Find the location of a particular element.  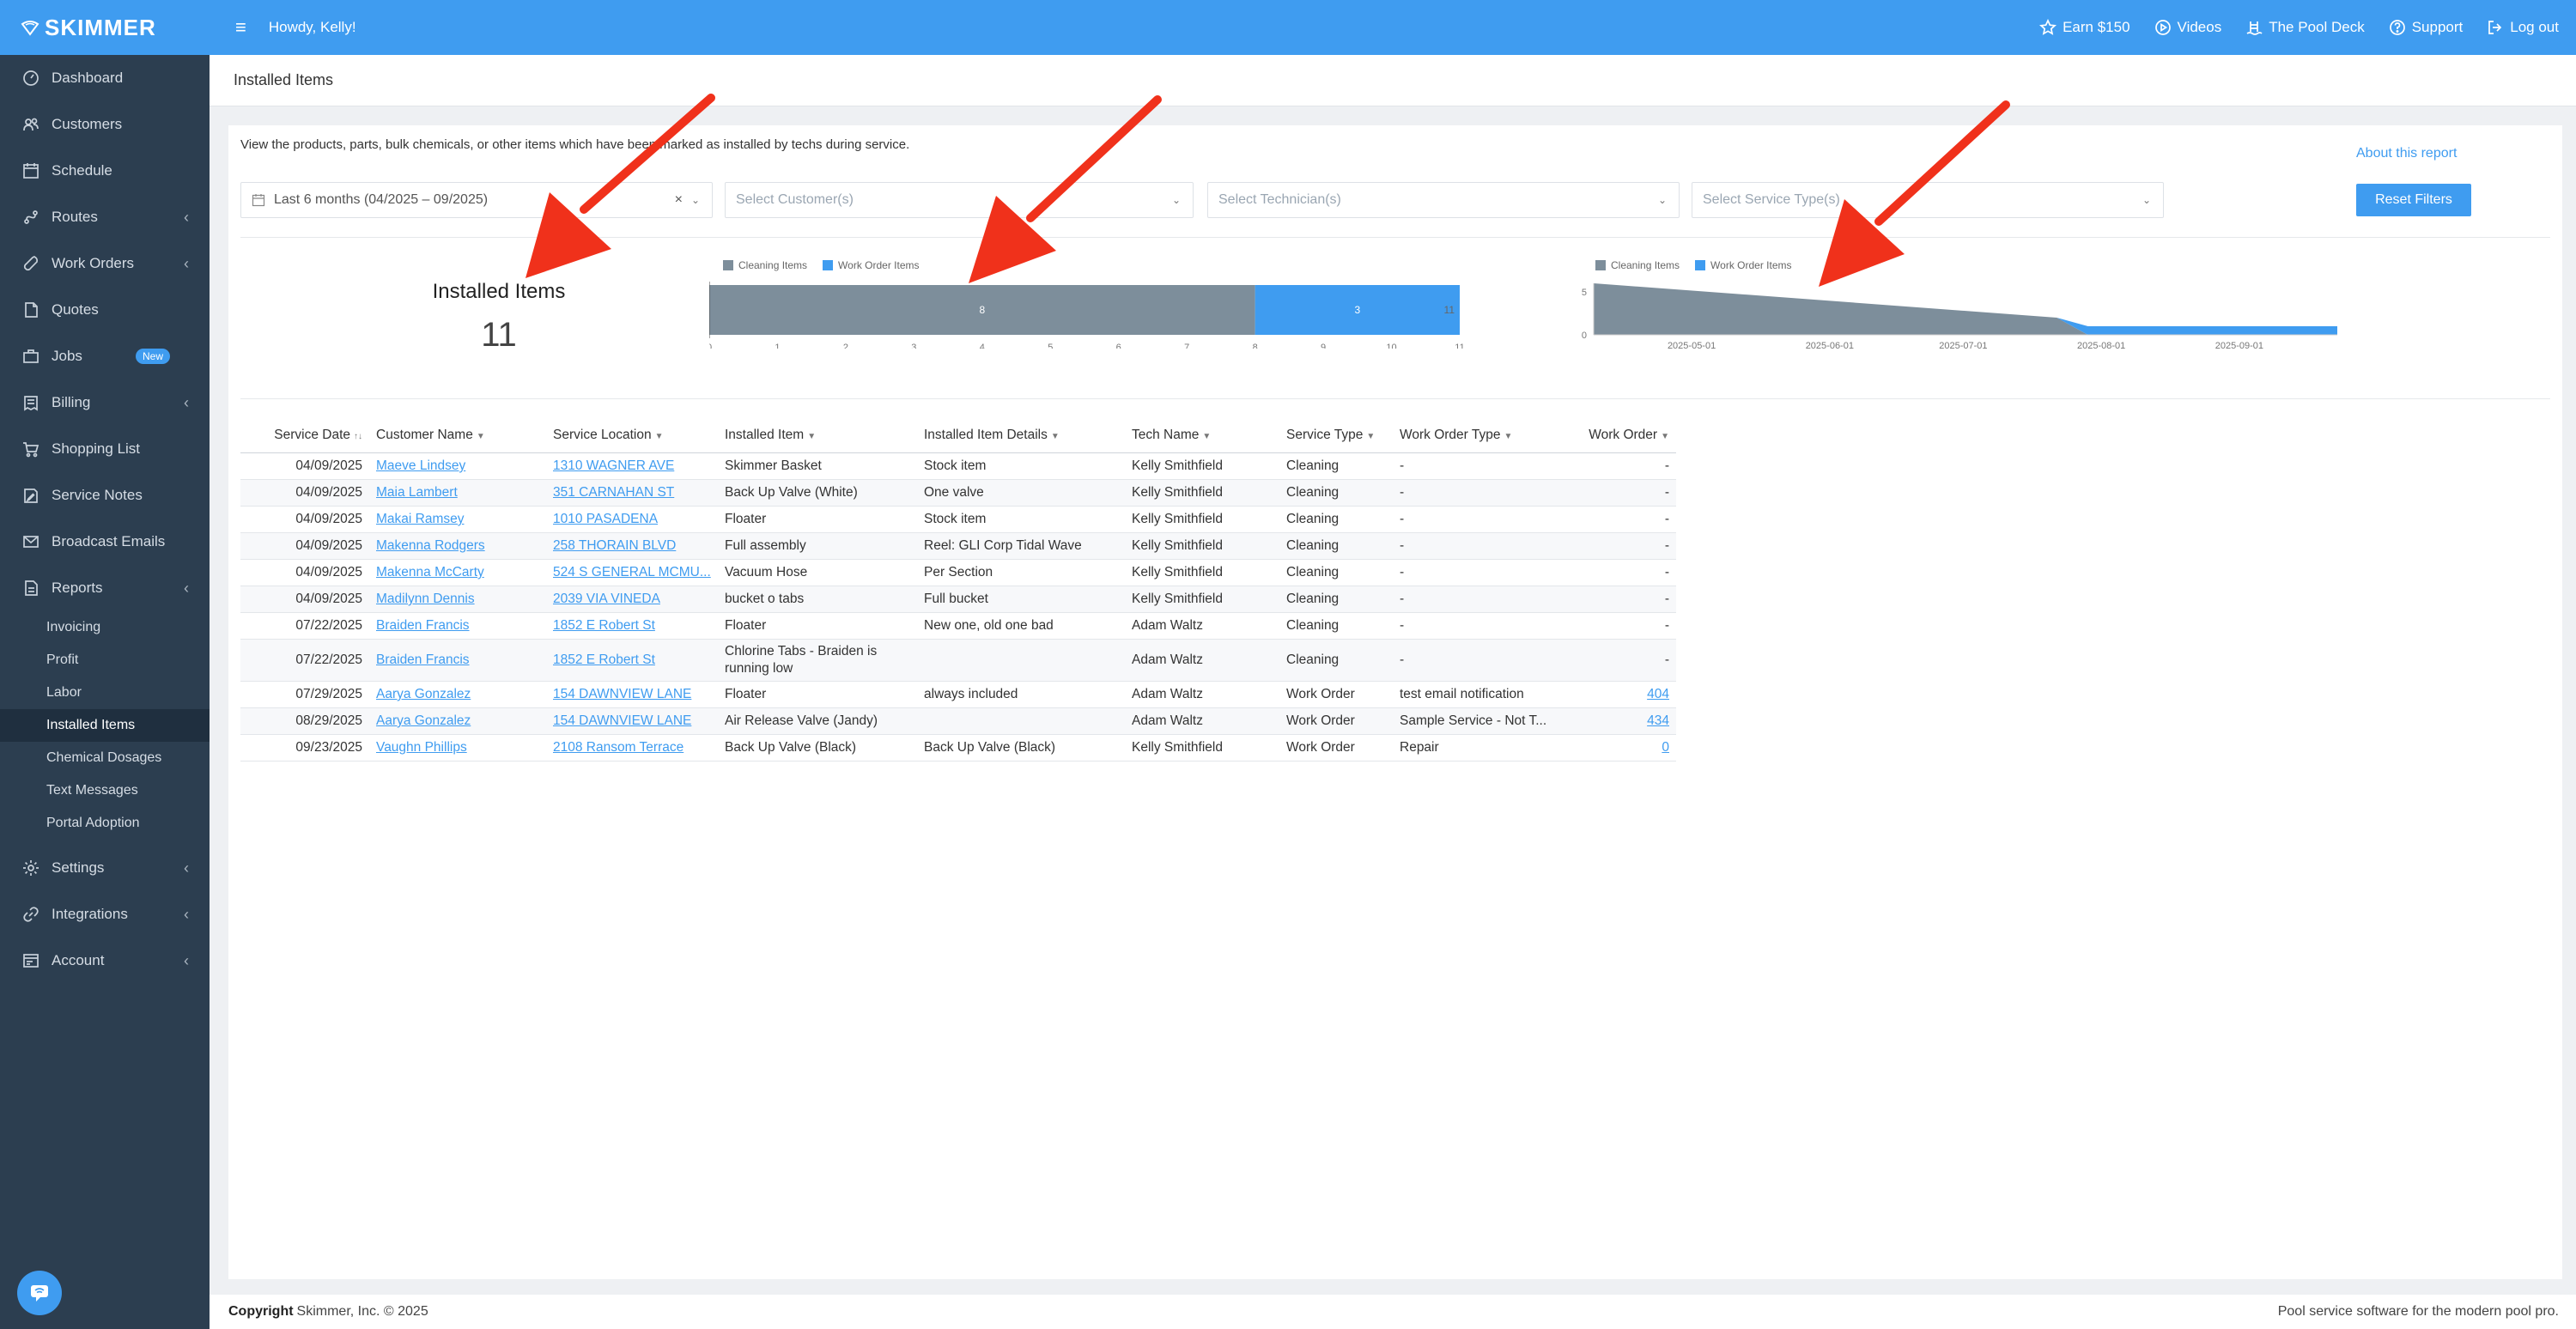

sidebar-item-quotes: Quotes is located at coordinates (105, 310).